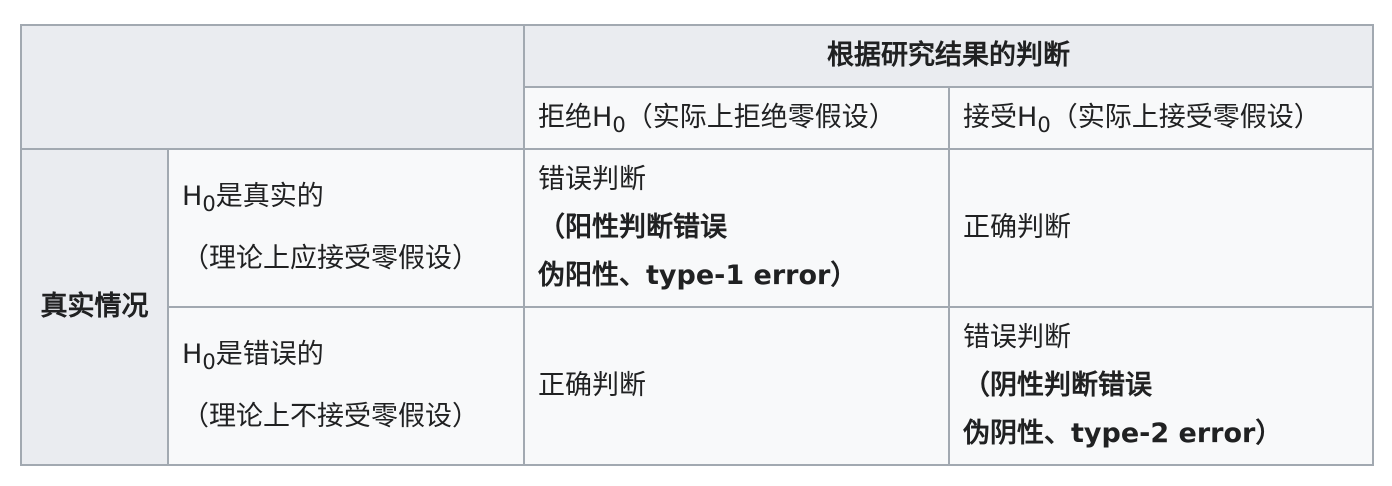 Image resolution: width=1392 pixels, height=486 pixels. What do you see at coordinates (1161, 386) in the screenshot?
I see `cell-type2-error: 错误判断 （阴性判断错误 伪阴性、type-2 error）` at bounding box center [1161, 386].